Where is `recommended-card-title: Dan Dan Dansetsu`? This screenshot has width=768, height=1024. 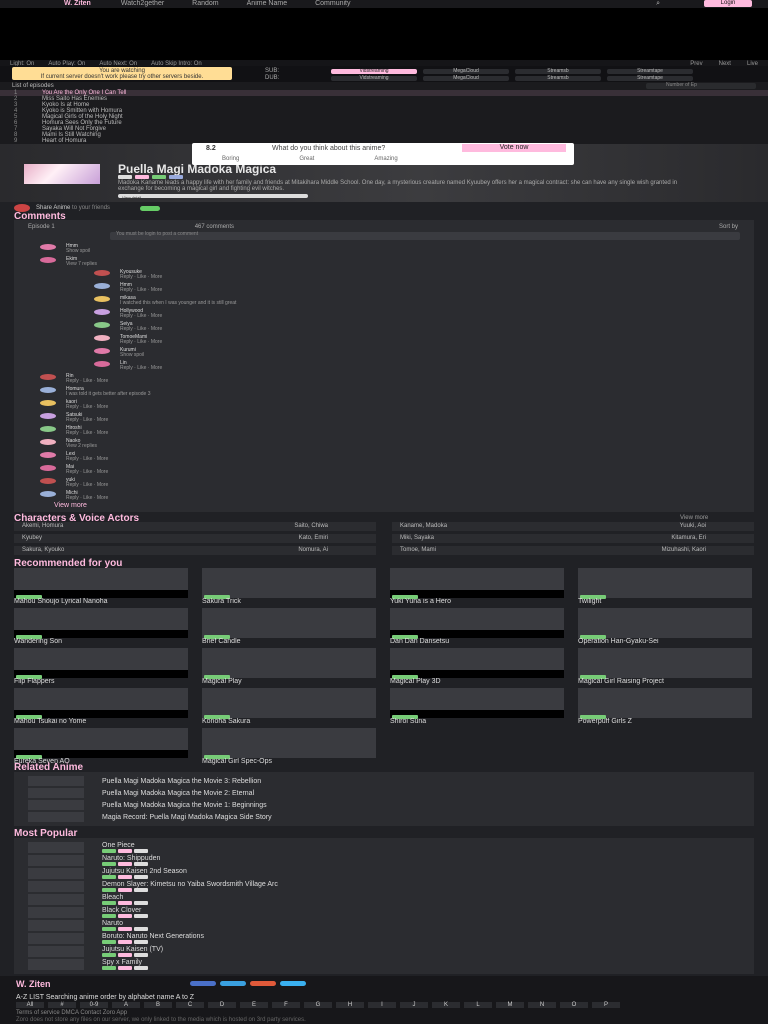
recommended-card-title: Dan Dan Dansetsu is located at coordinates (477, 642).